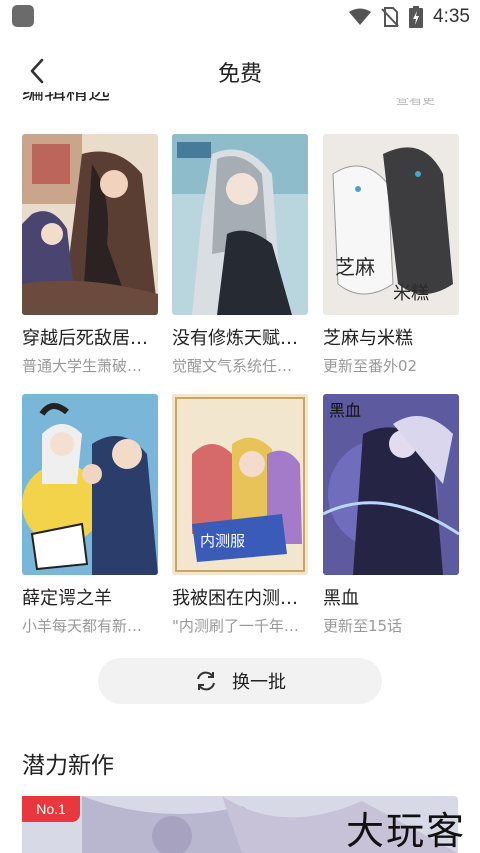 Image resolution: width=480 pixels, height=853 pixels. I want to click on comic-card: 芝麻 米糕 芝麻与米糕 更新至番外02, so click(391, 255).